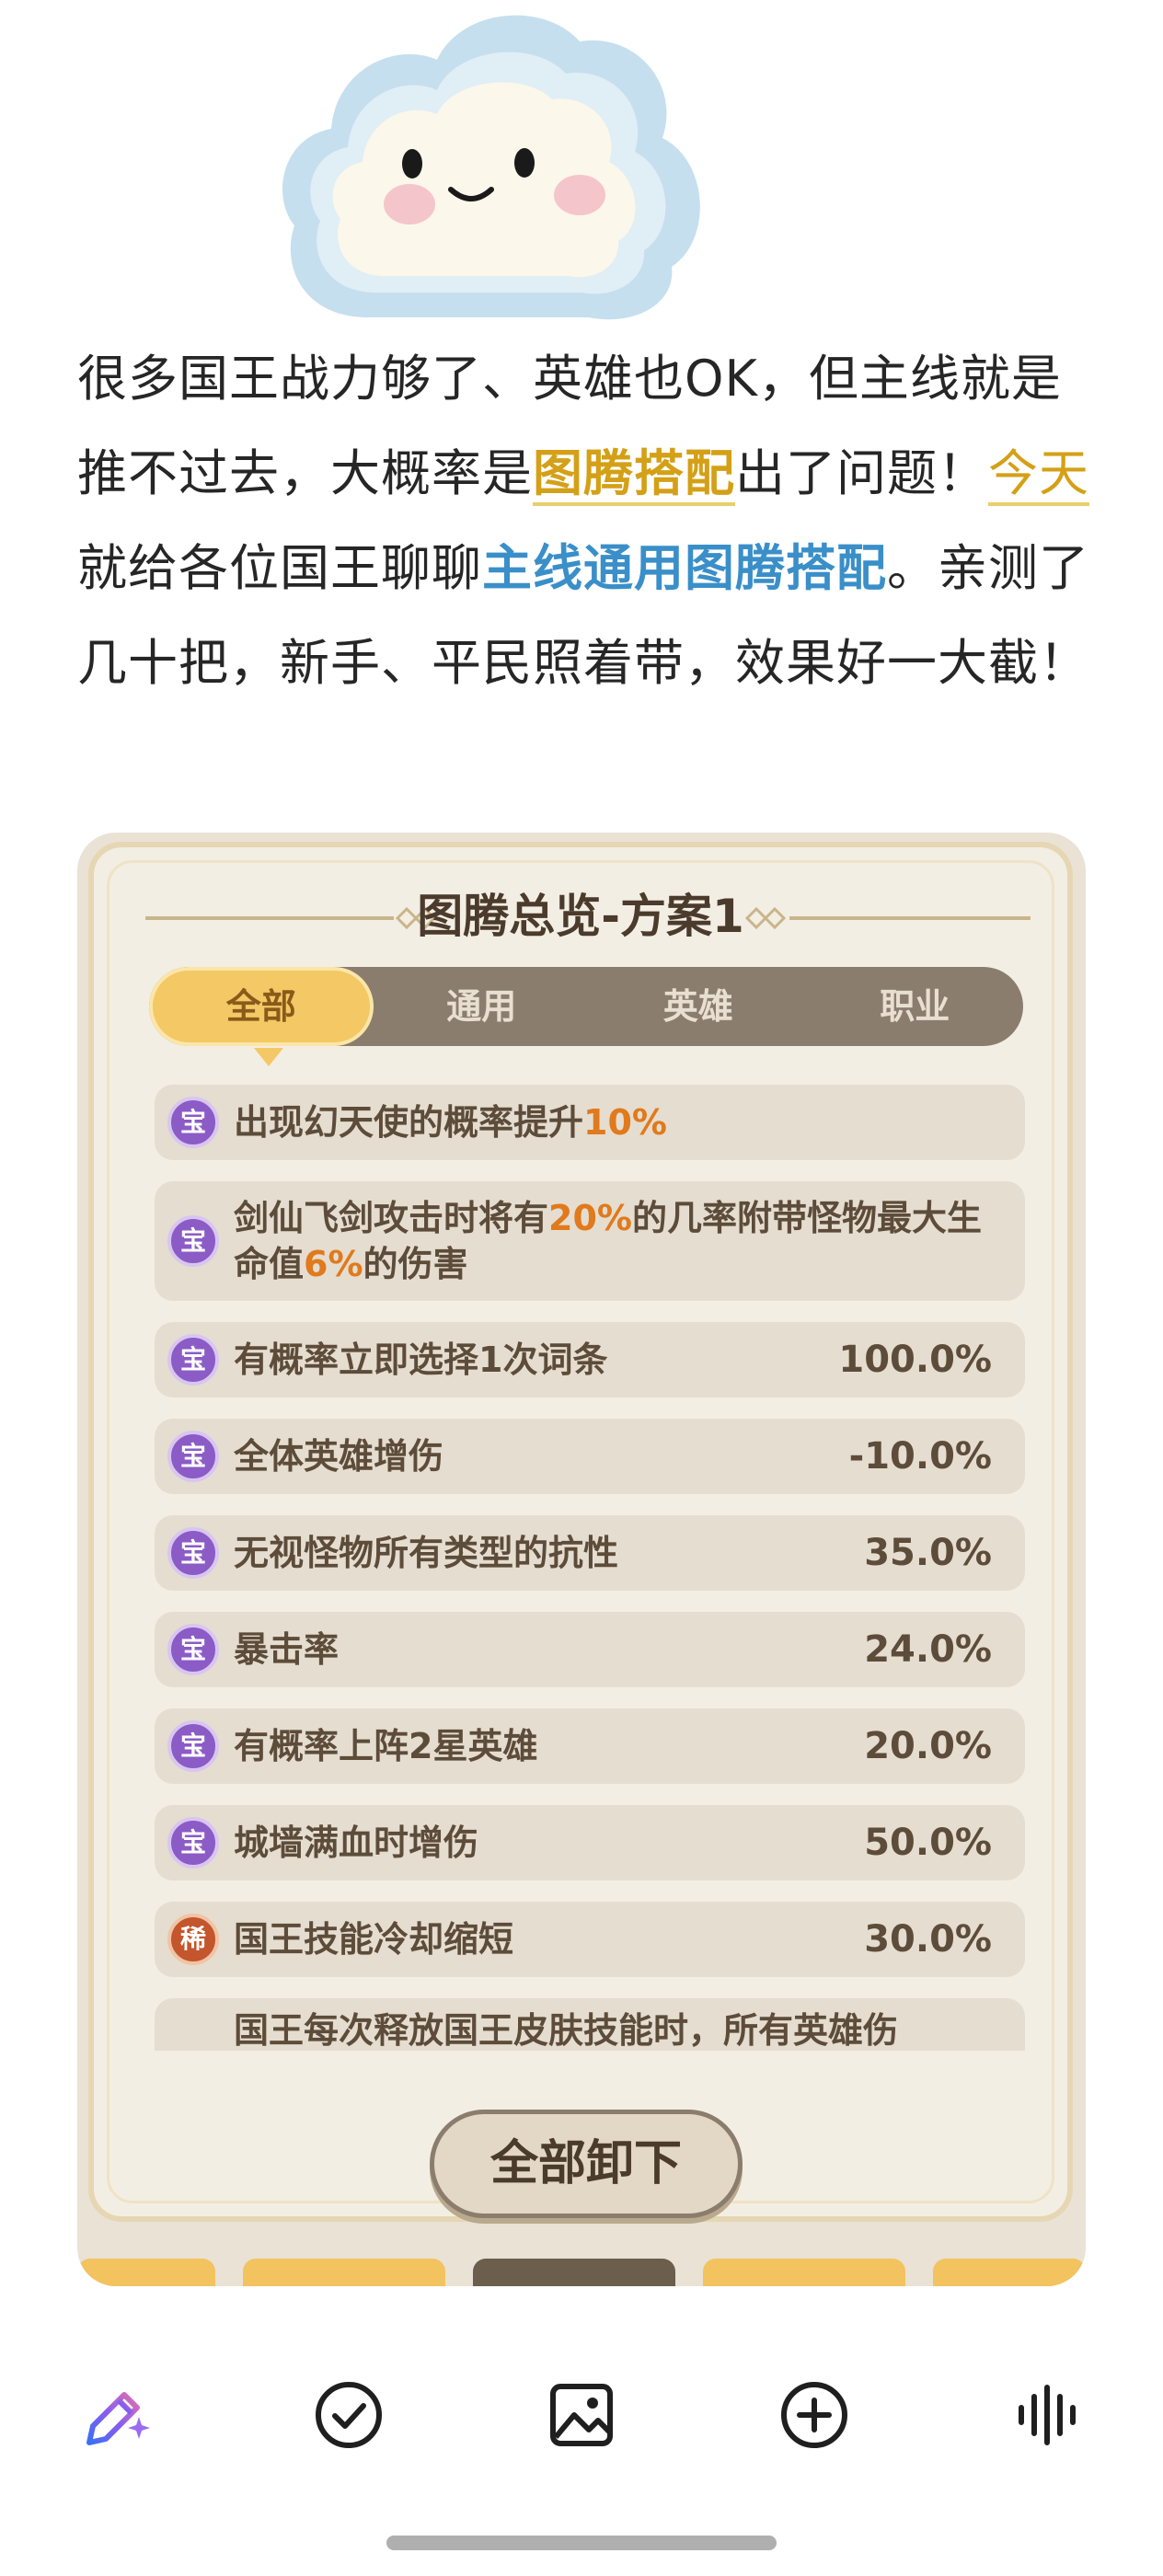 The width and height of the screenshot is (1163, 2576). I want to click on list-item: 稀 国王技能冷却缩短 30.0%, so click(590, 1939).